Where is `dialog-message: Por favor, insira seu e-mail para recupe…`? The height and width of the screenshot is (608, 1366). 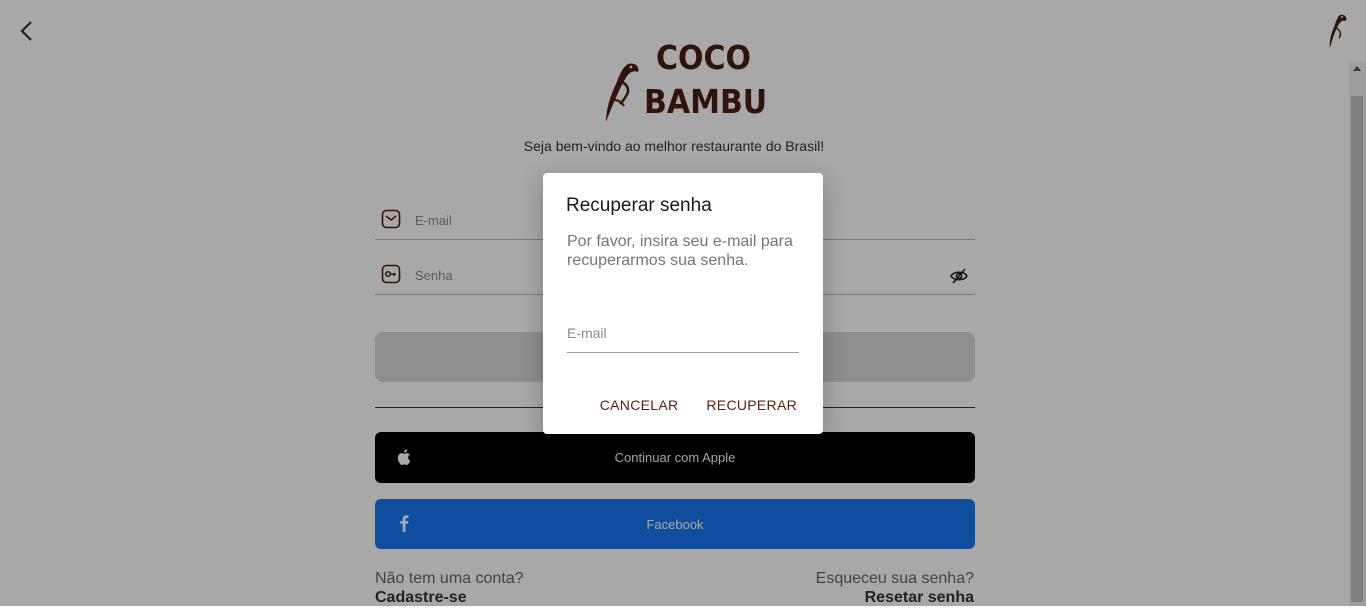
dialog-message: Por favor, insira seu e-mail para recupe… is located at coordinates (680, 251).